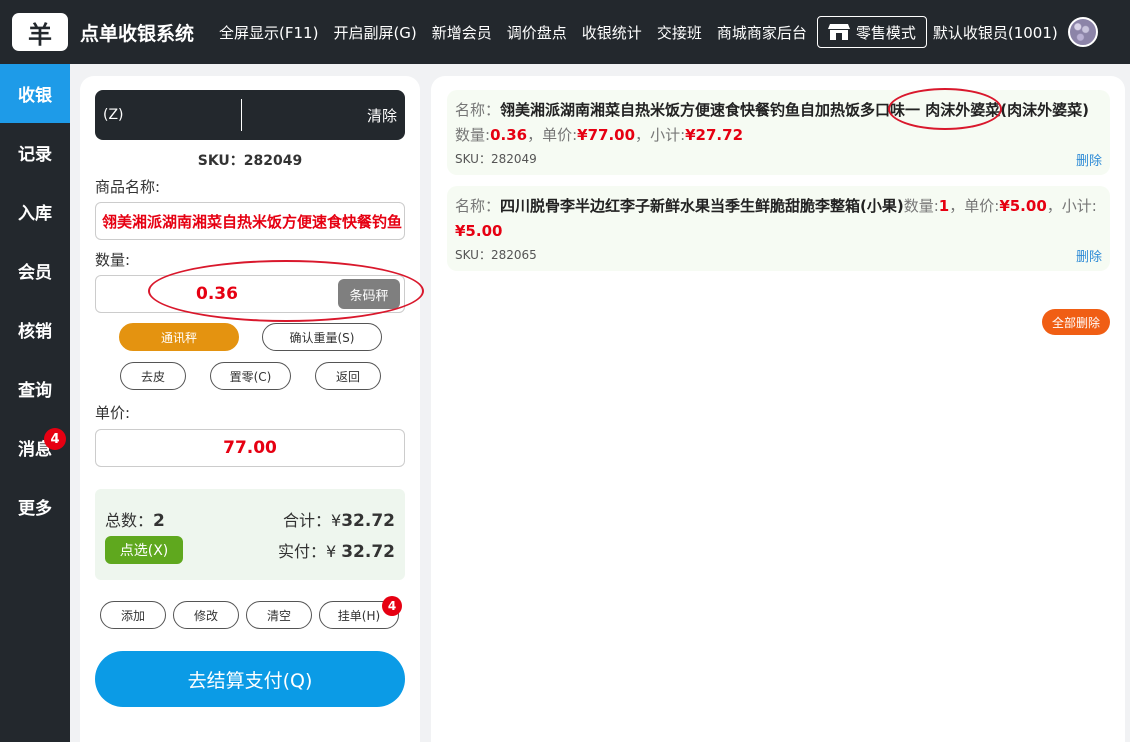  I want to click on cart-item-footer: SKU：282049 删除, so click(778, 159).